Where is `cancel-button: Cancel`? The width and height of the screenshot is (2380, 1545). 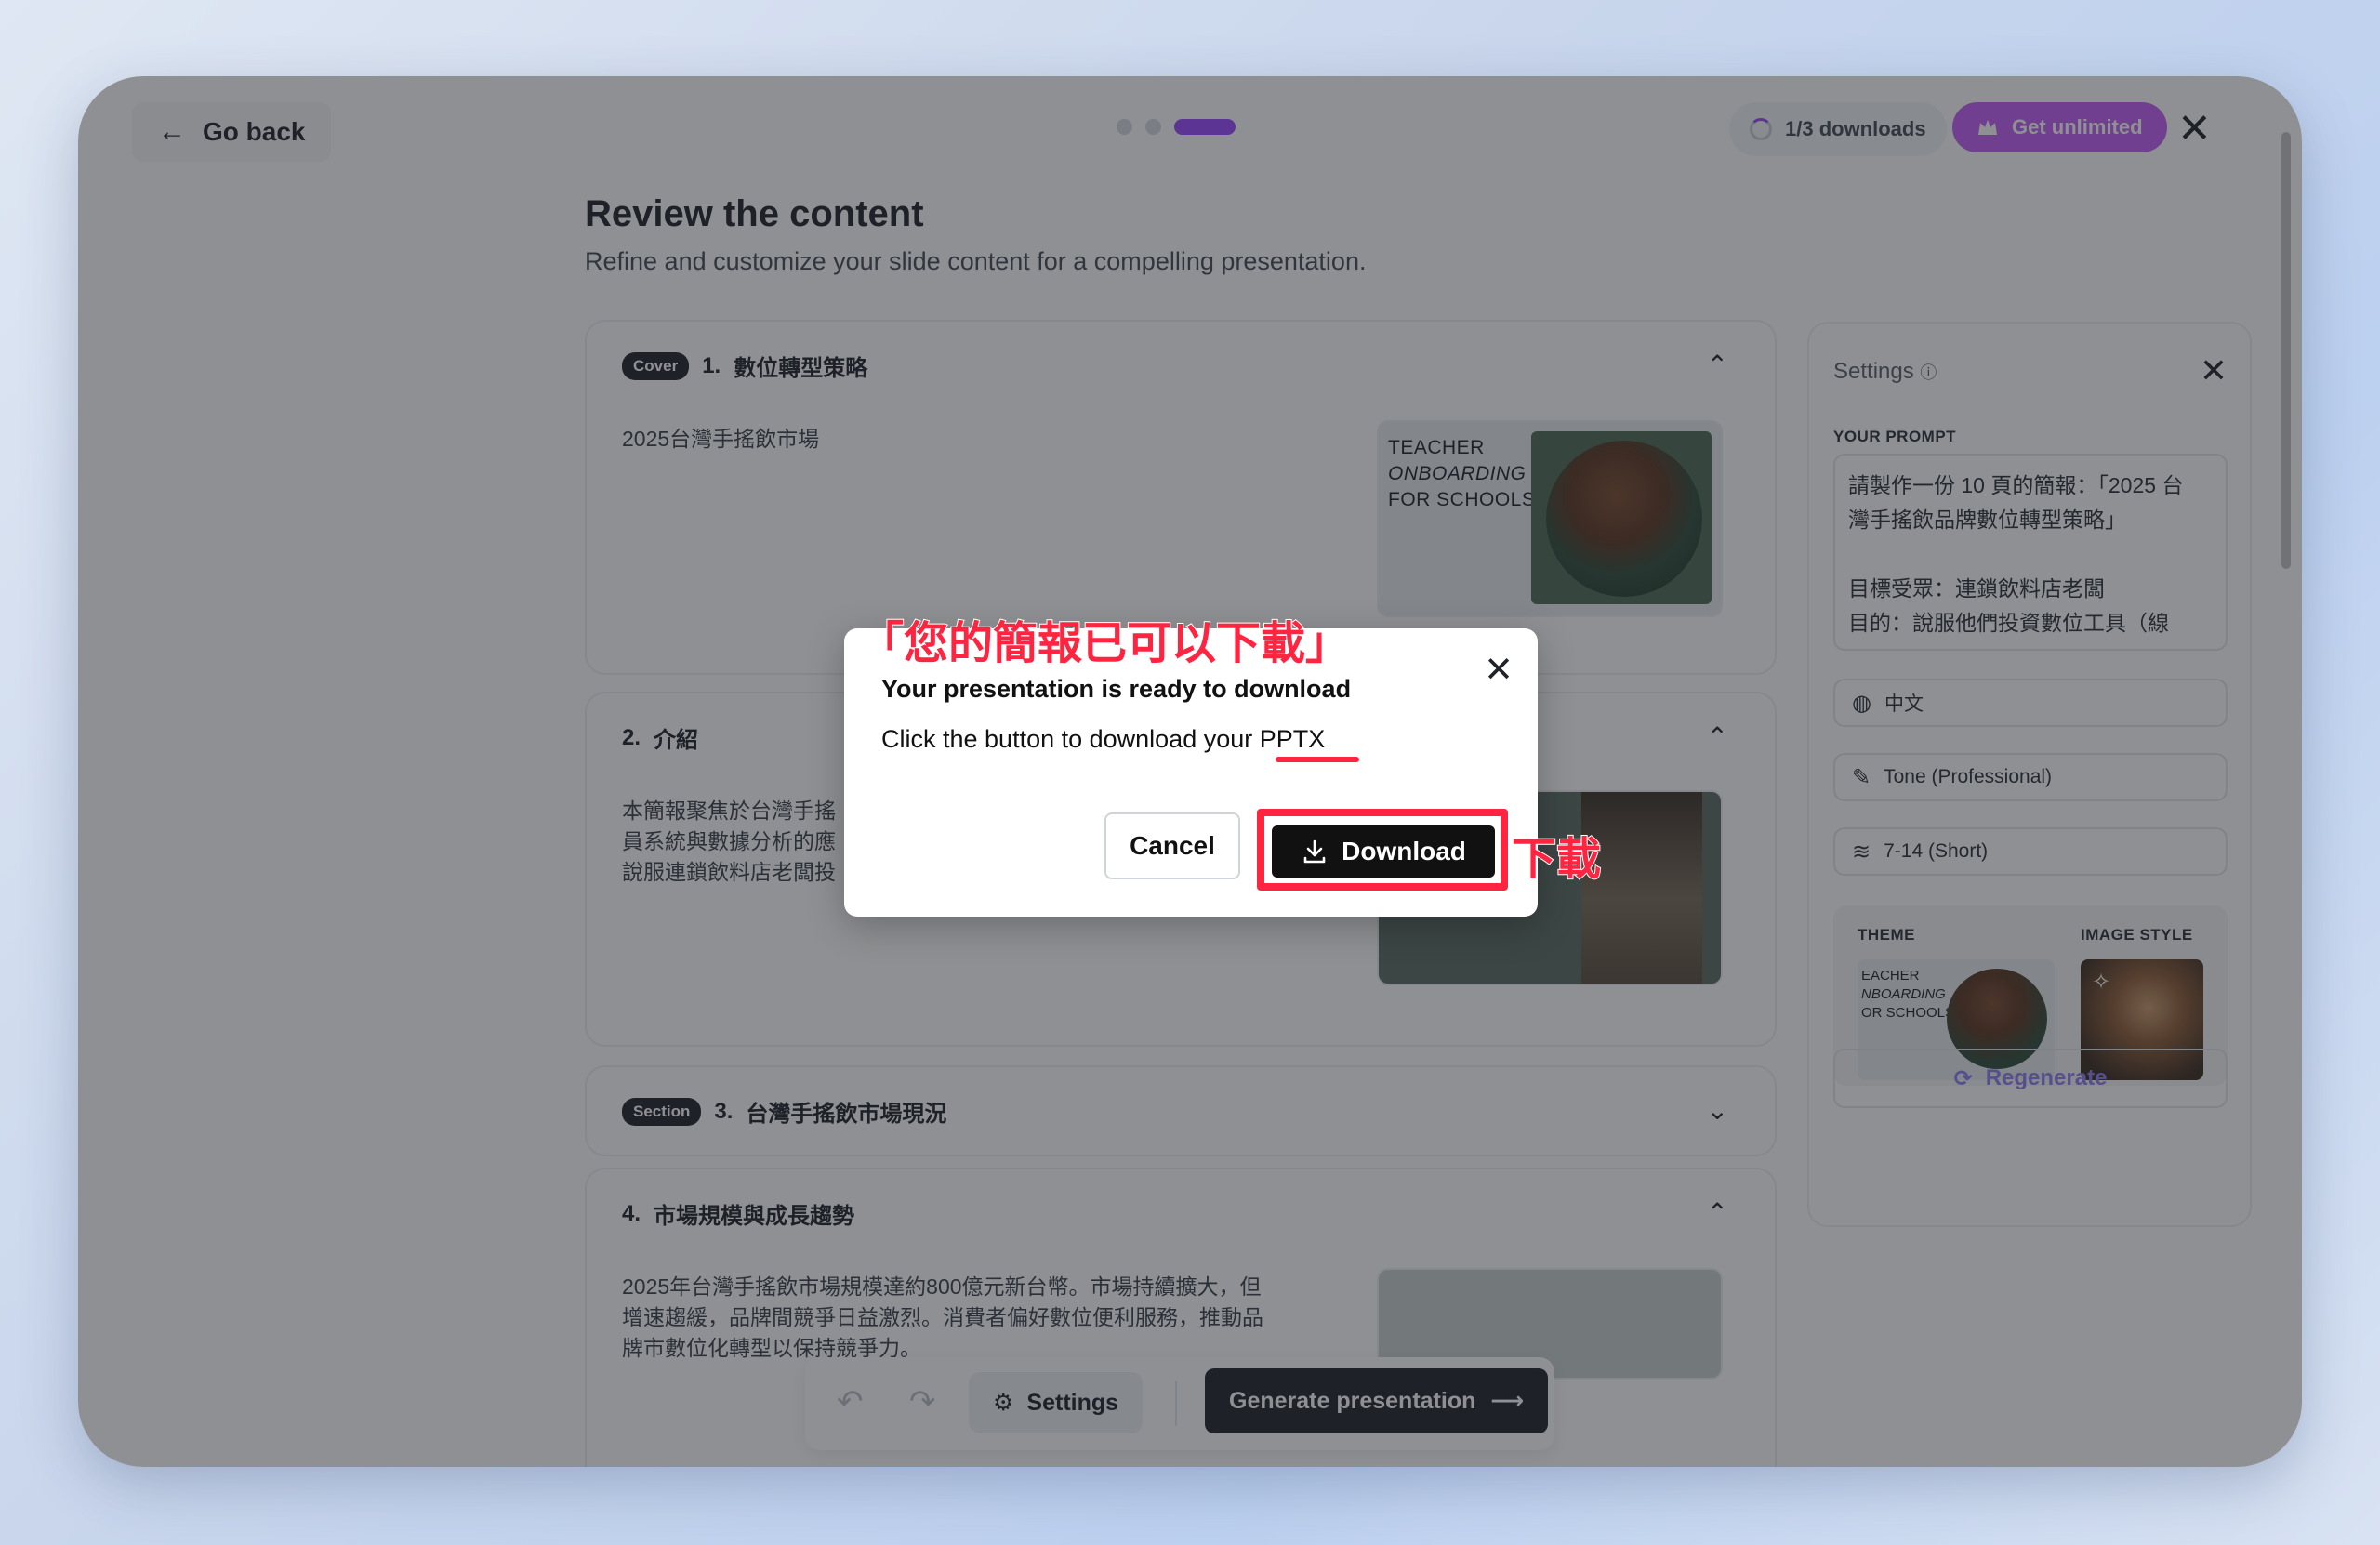
cancel-button: Cancel is located at coordinates (1172, 846).